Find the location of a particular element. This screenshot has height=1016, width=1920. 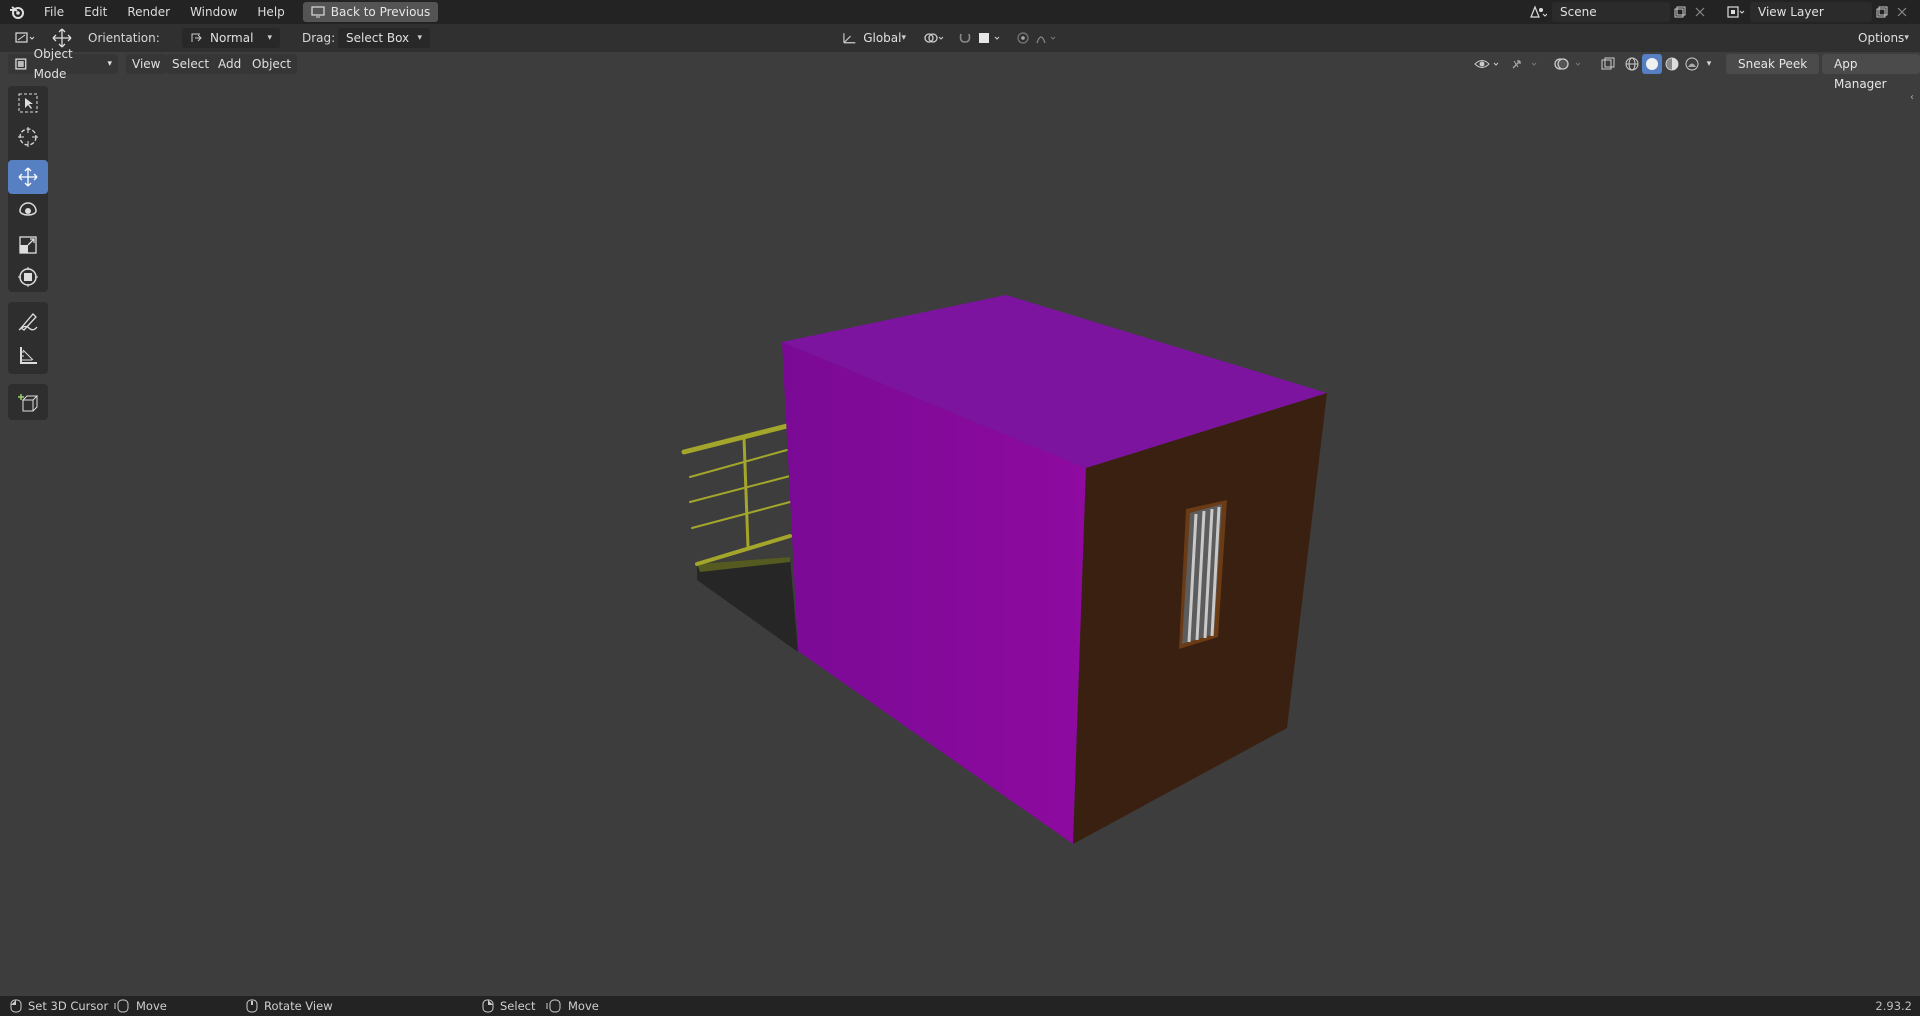

pivot-point-icon is located at coordinates (935, 38).